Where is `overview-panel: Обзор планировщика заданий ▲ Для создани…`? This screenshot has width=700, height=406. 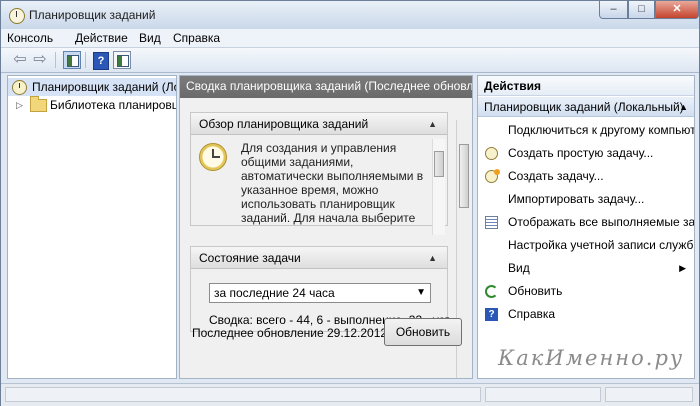 overview-panel: Обзор планировщика заданий ▲ Для создани… is located at coordinates (319, 173).